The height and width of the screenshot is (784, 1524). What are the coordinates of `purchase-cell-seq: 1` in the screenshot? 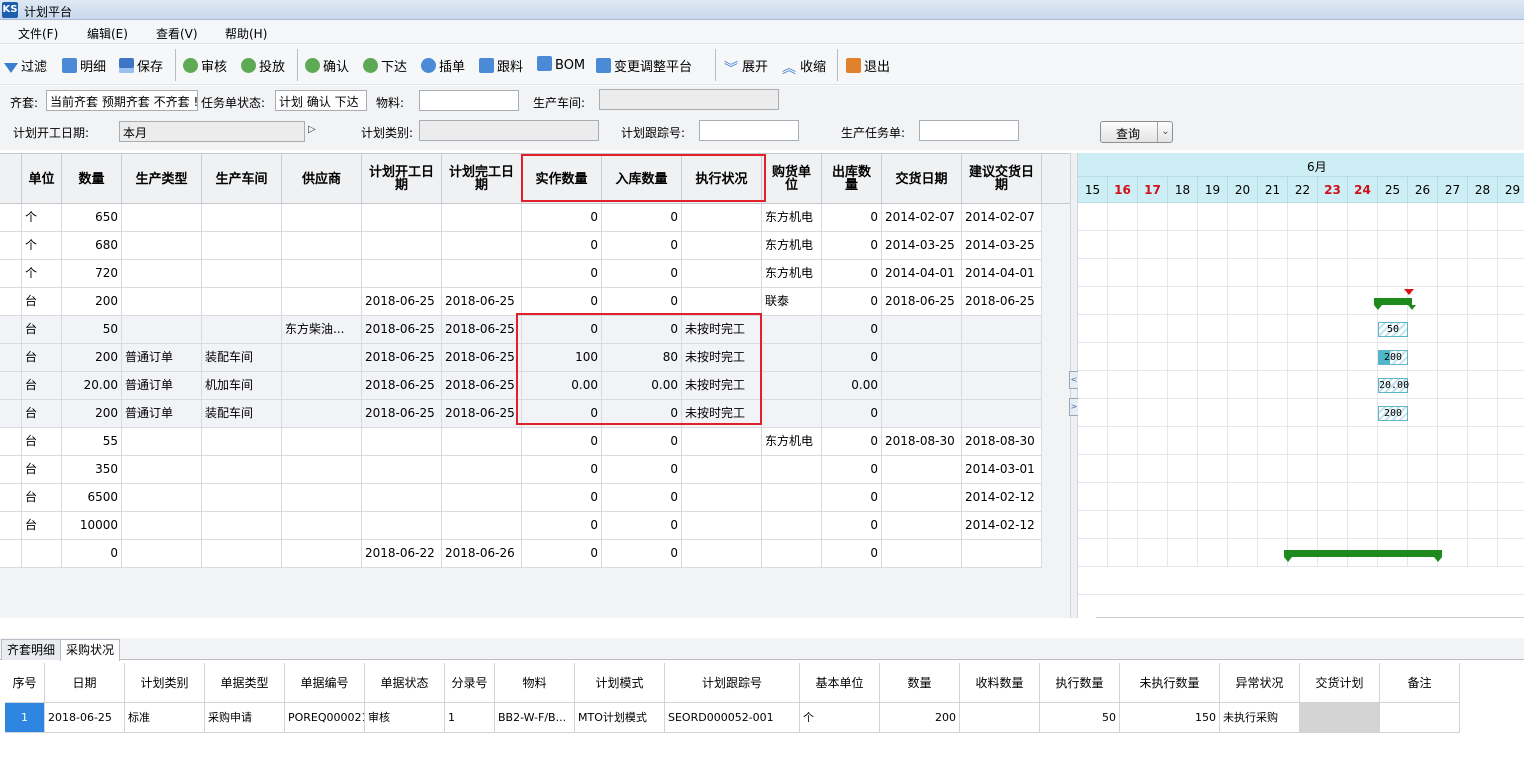 It's located at (25, 718).